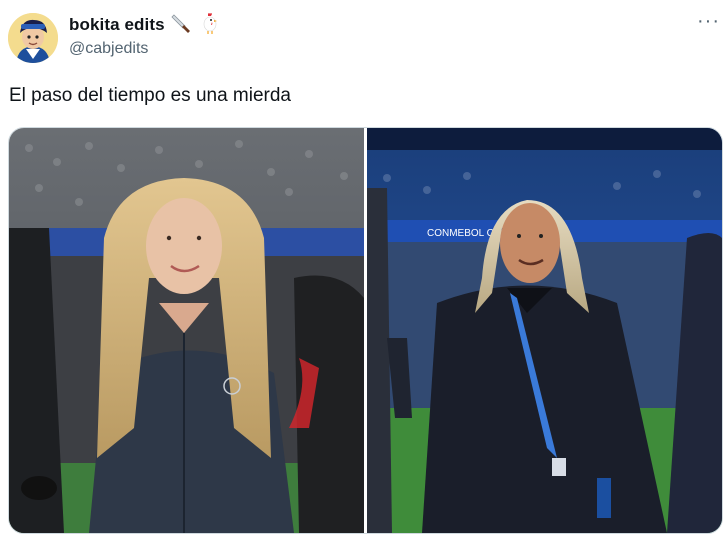 The image size is (728, 546). I want to click on avatar, so click(33, 38).